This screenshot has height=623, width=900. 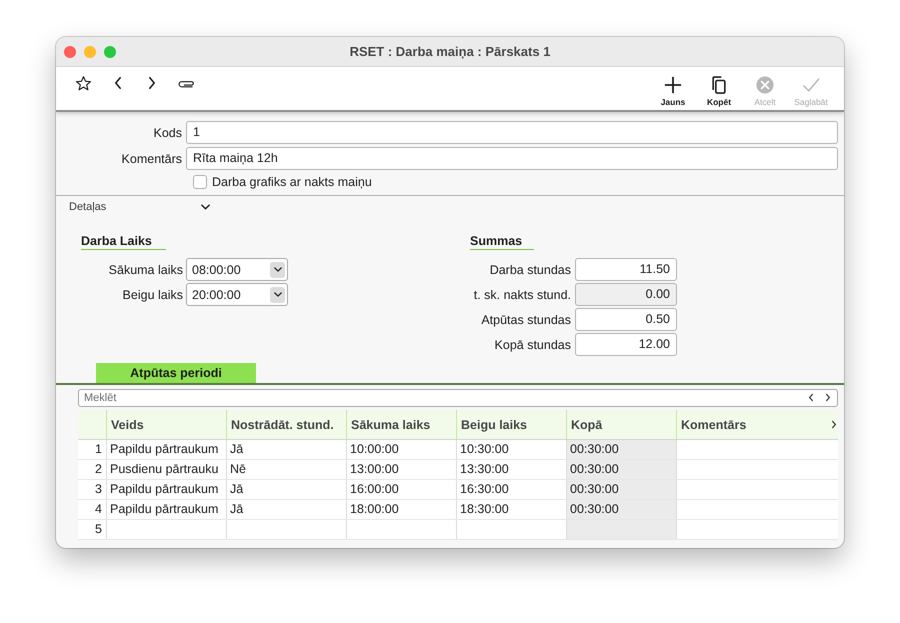 What do you see at coordinates (98, 449) in the screenshot?
I see `row-number: 1` at bounding box center [98, 449].